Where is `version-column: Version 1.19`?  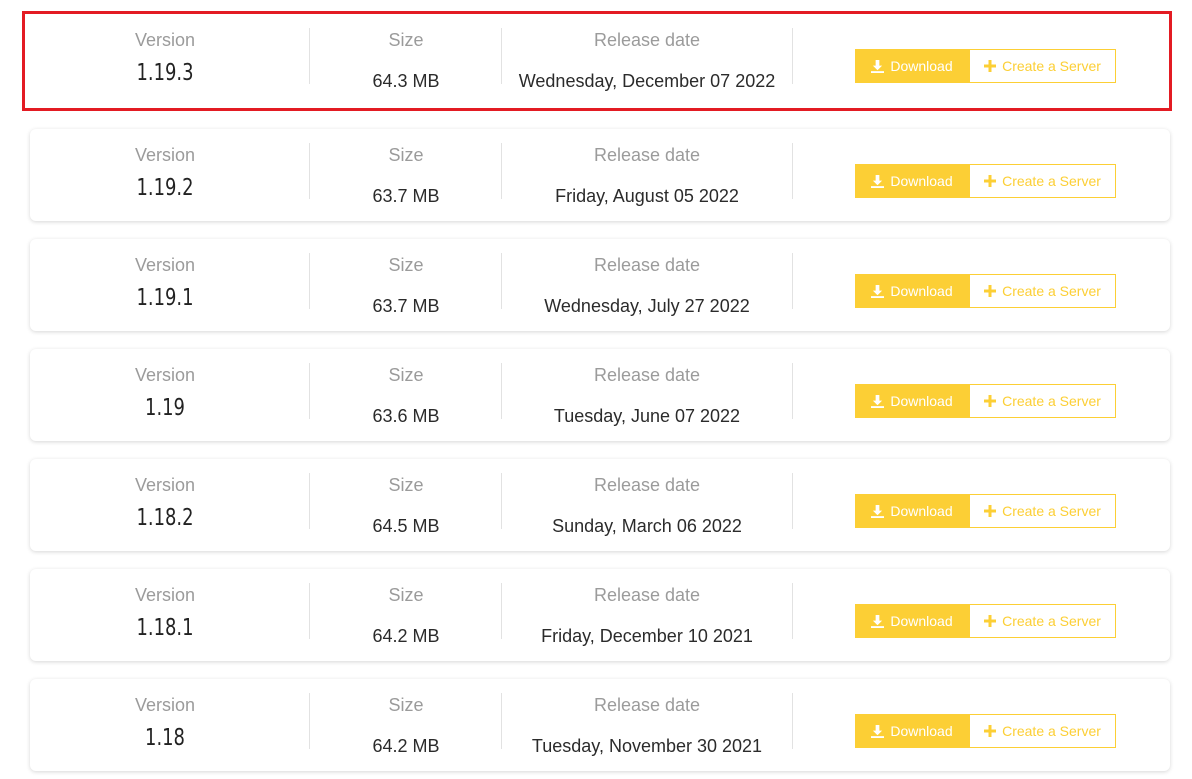
version-column: Version 1.19 is located at coordinates (165, 395).